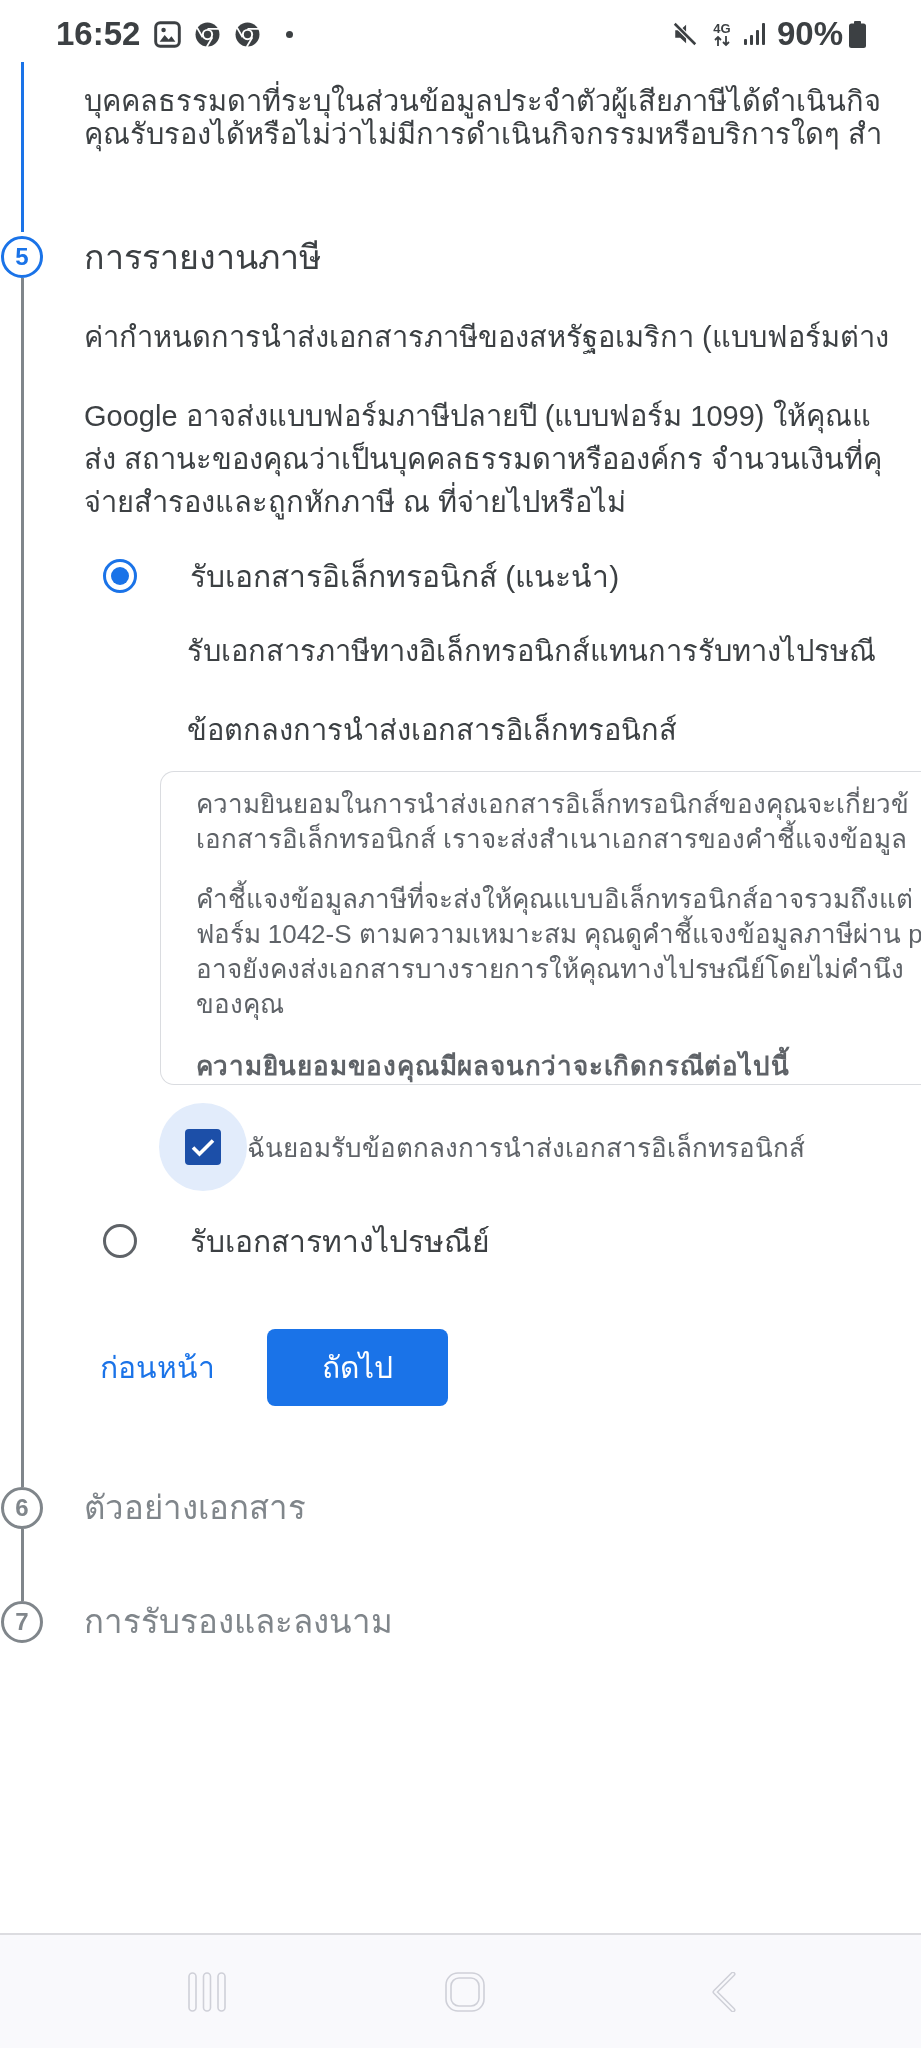  Describe the element at coordinates (754, 34) in the screenshot. I see `signal-icon` at that location.